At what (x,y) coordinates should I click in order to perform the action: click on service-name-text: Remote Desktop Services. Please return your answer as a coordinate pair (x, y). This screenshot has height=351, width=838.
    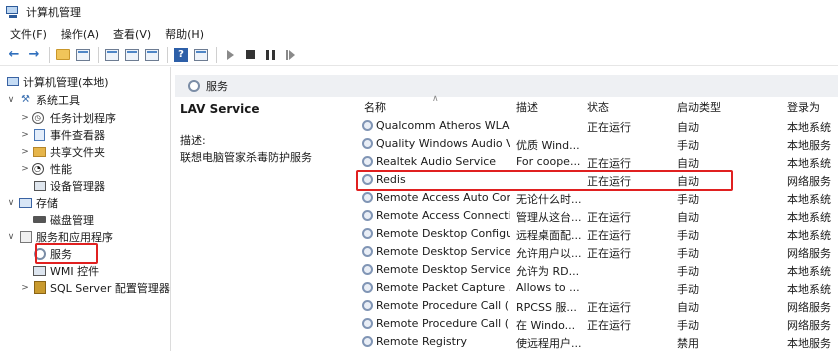
    Looking at the image, I should click on (443, 251).